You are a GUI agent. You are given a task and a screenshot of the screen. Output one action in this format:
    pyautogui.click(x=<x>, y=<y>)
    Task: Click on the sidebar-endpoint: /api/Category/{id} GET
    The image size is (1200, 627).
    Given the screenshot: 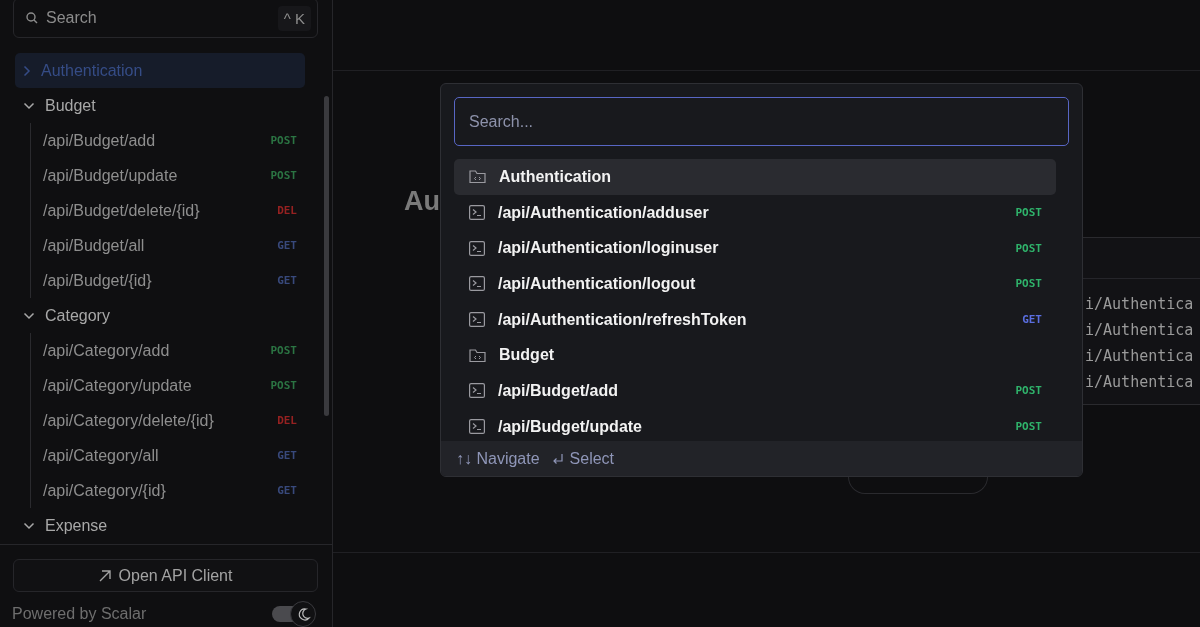 What is the action you would take?
    pyautogui.click(x=168, y=490)
    